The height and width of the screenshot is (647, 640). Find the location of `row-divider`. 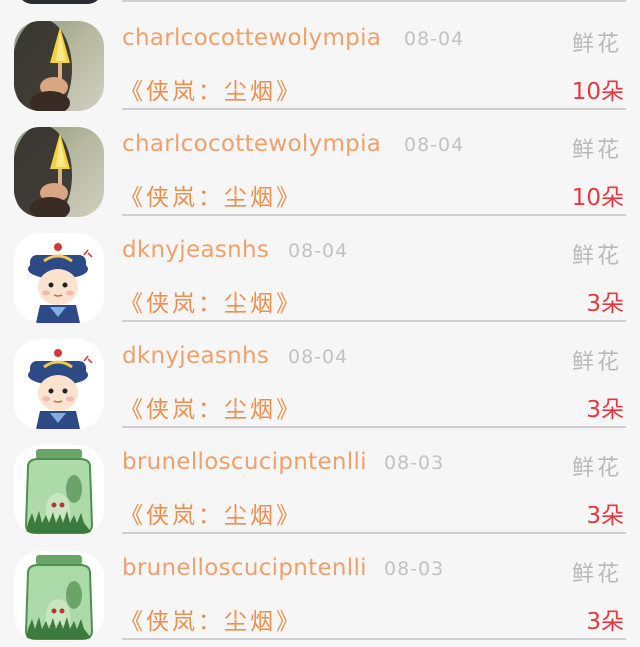

row-divider is located at coordinates (374, 639).